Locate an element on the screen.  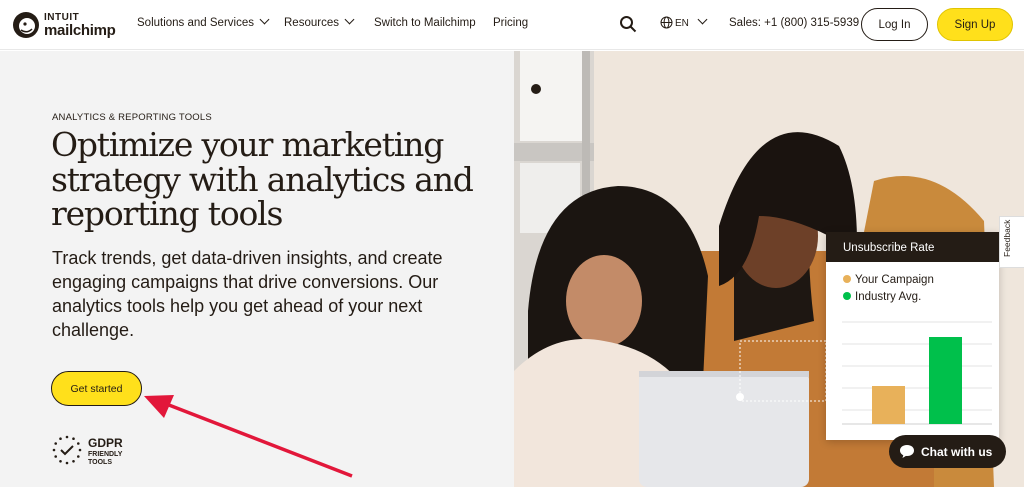
chat-label: Chat with us is located at coordinates (957, 451).